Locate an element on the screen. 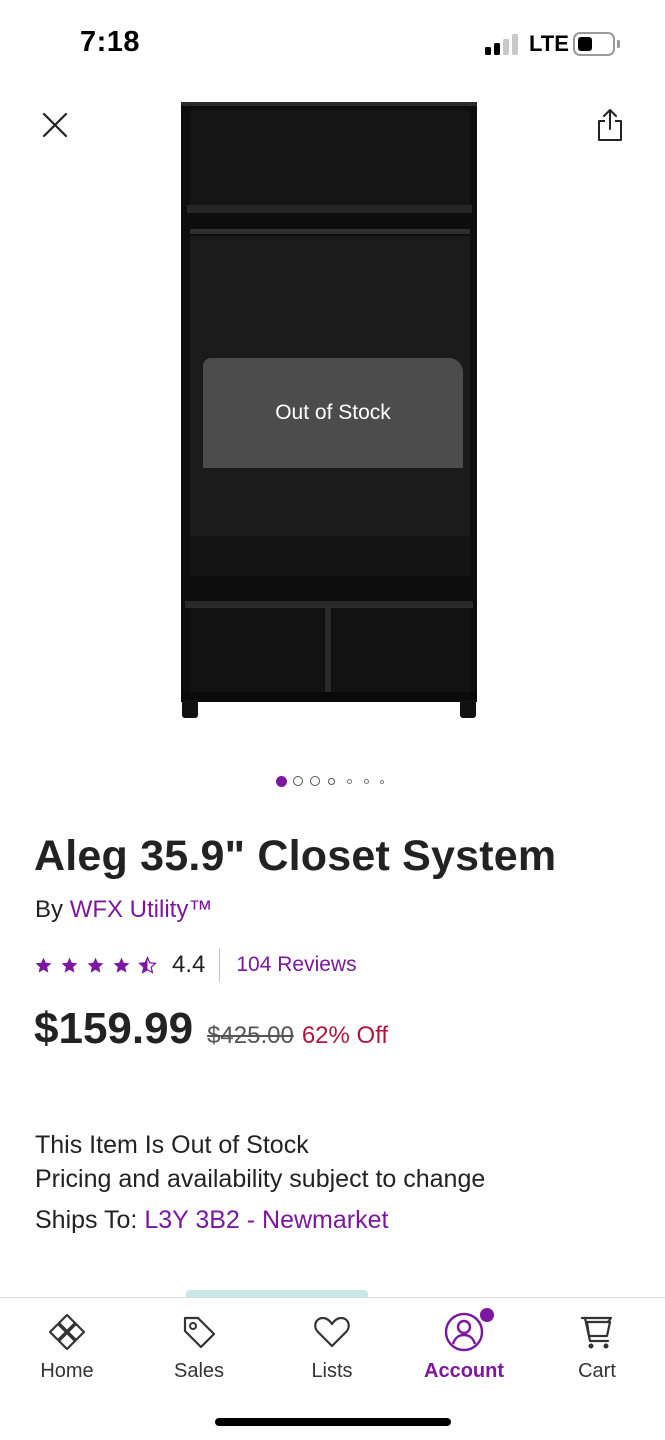 The image size is (665, 1440). nav-lists: Lists is located at coordinates (332, 1350).